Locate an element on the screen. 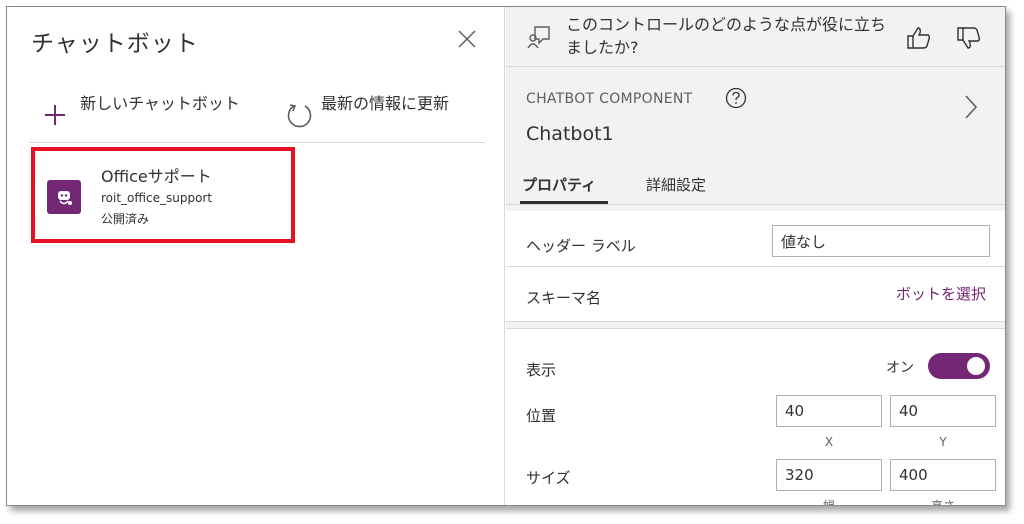 The image size is (1024, 524). new-chatbot-button: 新しいチャットボット is located at coordinates (144, 113).